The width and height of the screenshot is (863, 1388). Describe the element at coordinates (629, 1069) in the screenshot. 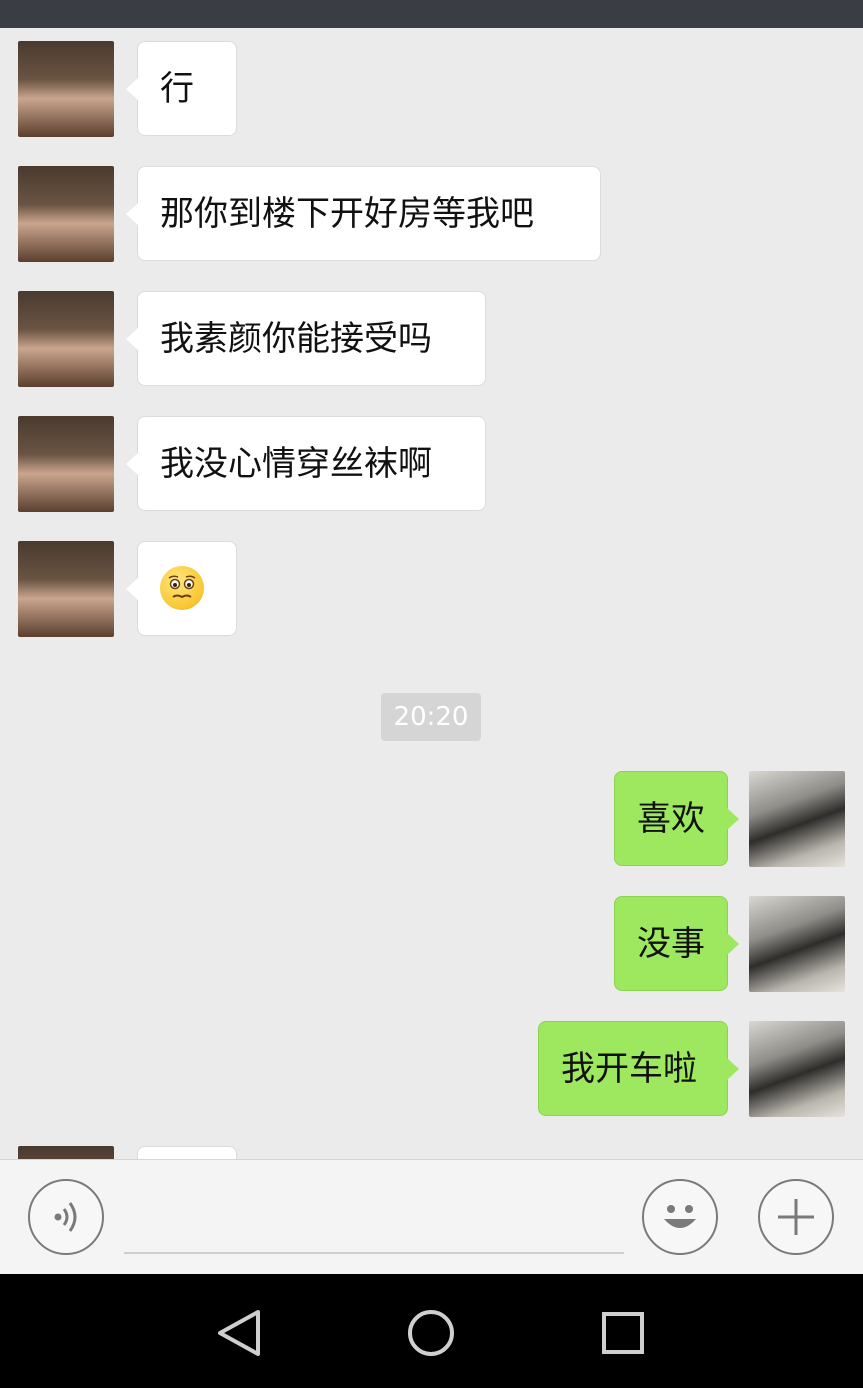

I see `message-text: 我开车啦` at that location.